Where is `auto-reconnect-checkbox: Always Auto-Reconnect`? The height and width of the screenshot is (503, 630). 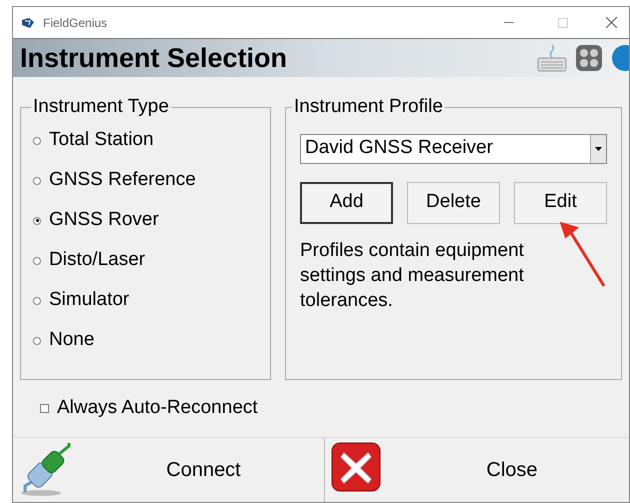
auto-reconnect-checkbox: Always Auto-Reconnect is located at coordinates (334, 408).